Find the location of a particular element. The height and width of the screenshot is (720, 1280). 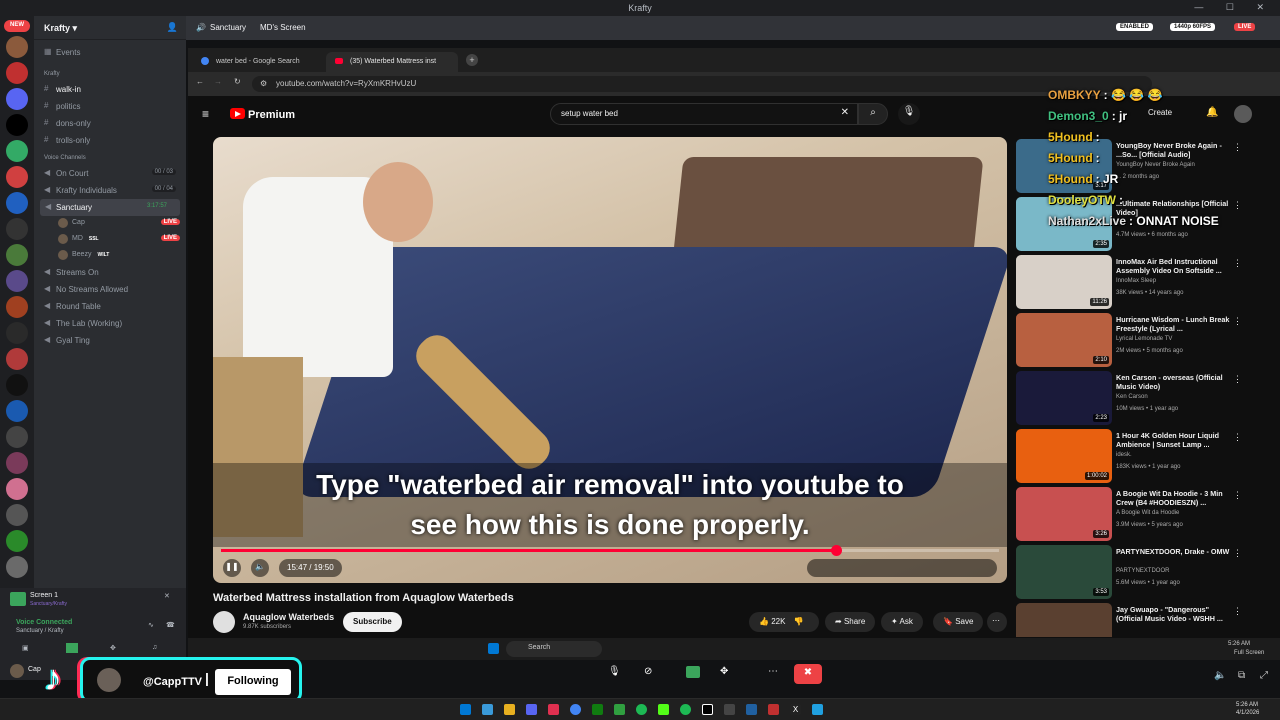

close-icon: ✕ is located at coordinates (167, 596).